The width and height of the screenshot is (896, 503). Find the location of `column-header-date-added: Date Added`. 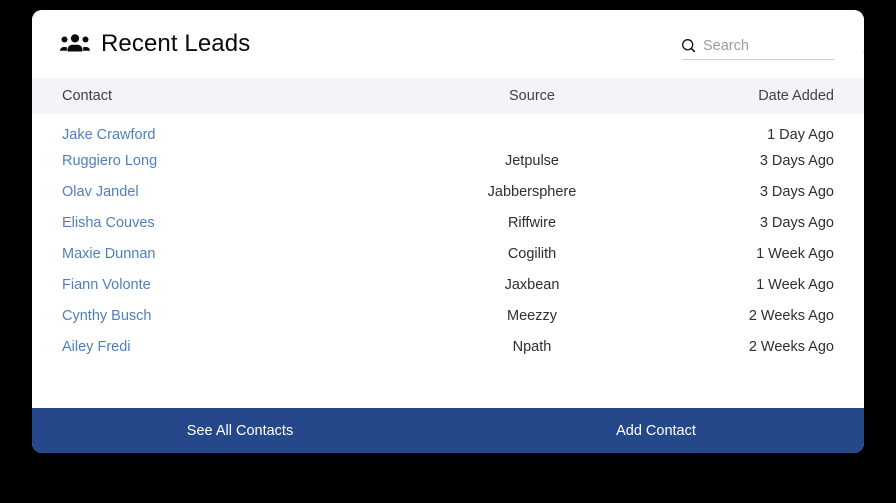

column-header-date-added: Date Added is located at coordinates (753, 96).